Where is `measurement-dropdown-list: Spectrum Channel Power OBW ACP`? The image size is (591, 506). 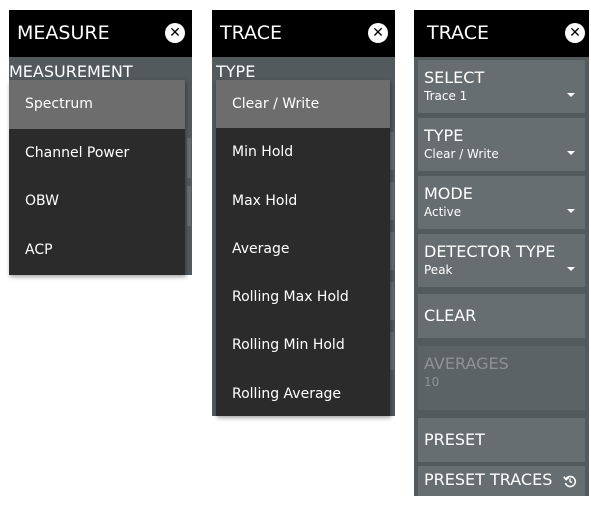 measurement-dropdown-list: Spectrum Channel Power OBW ACP is located at coordinates (97, 177).